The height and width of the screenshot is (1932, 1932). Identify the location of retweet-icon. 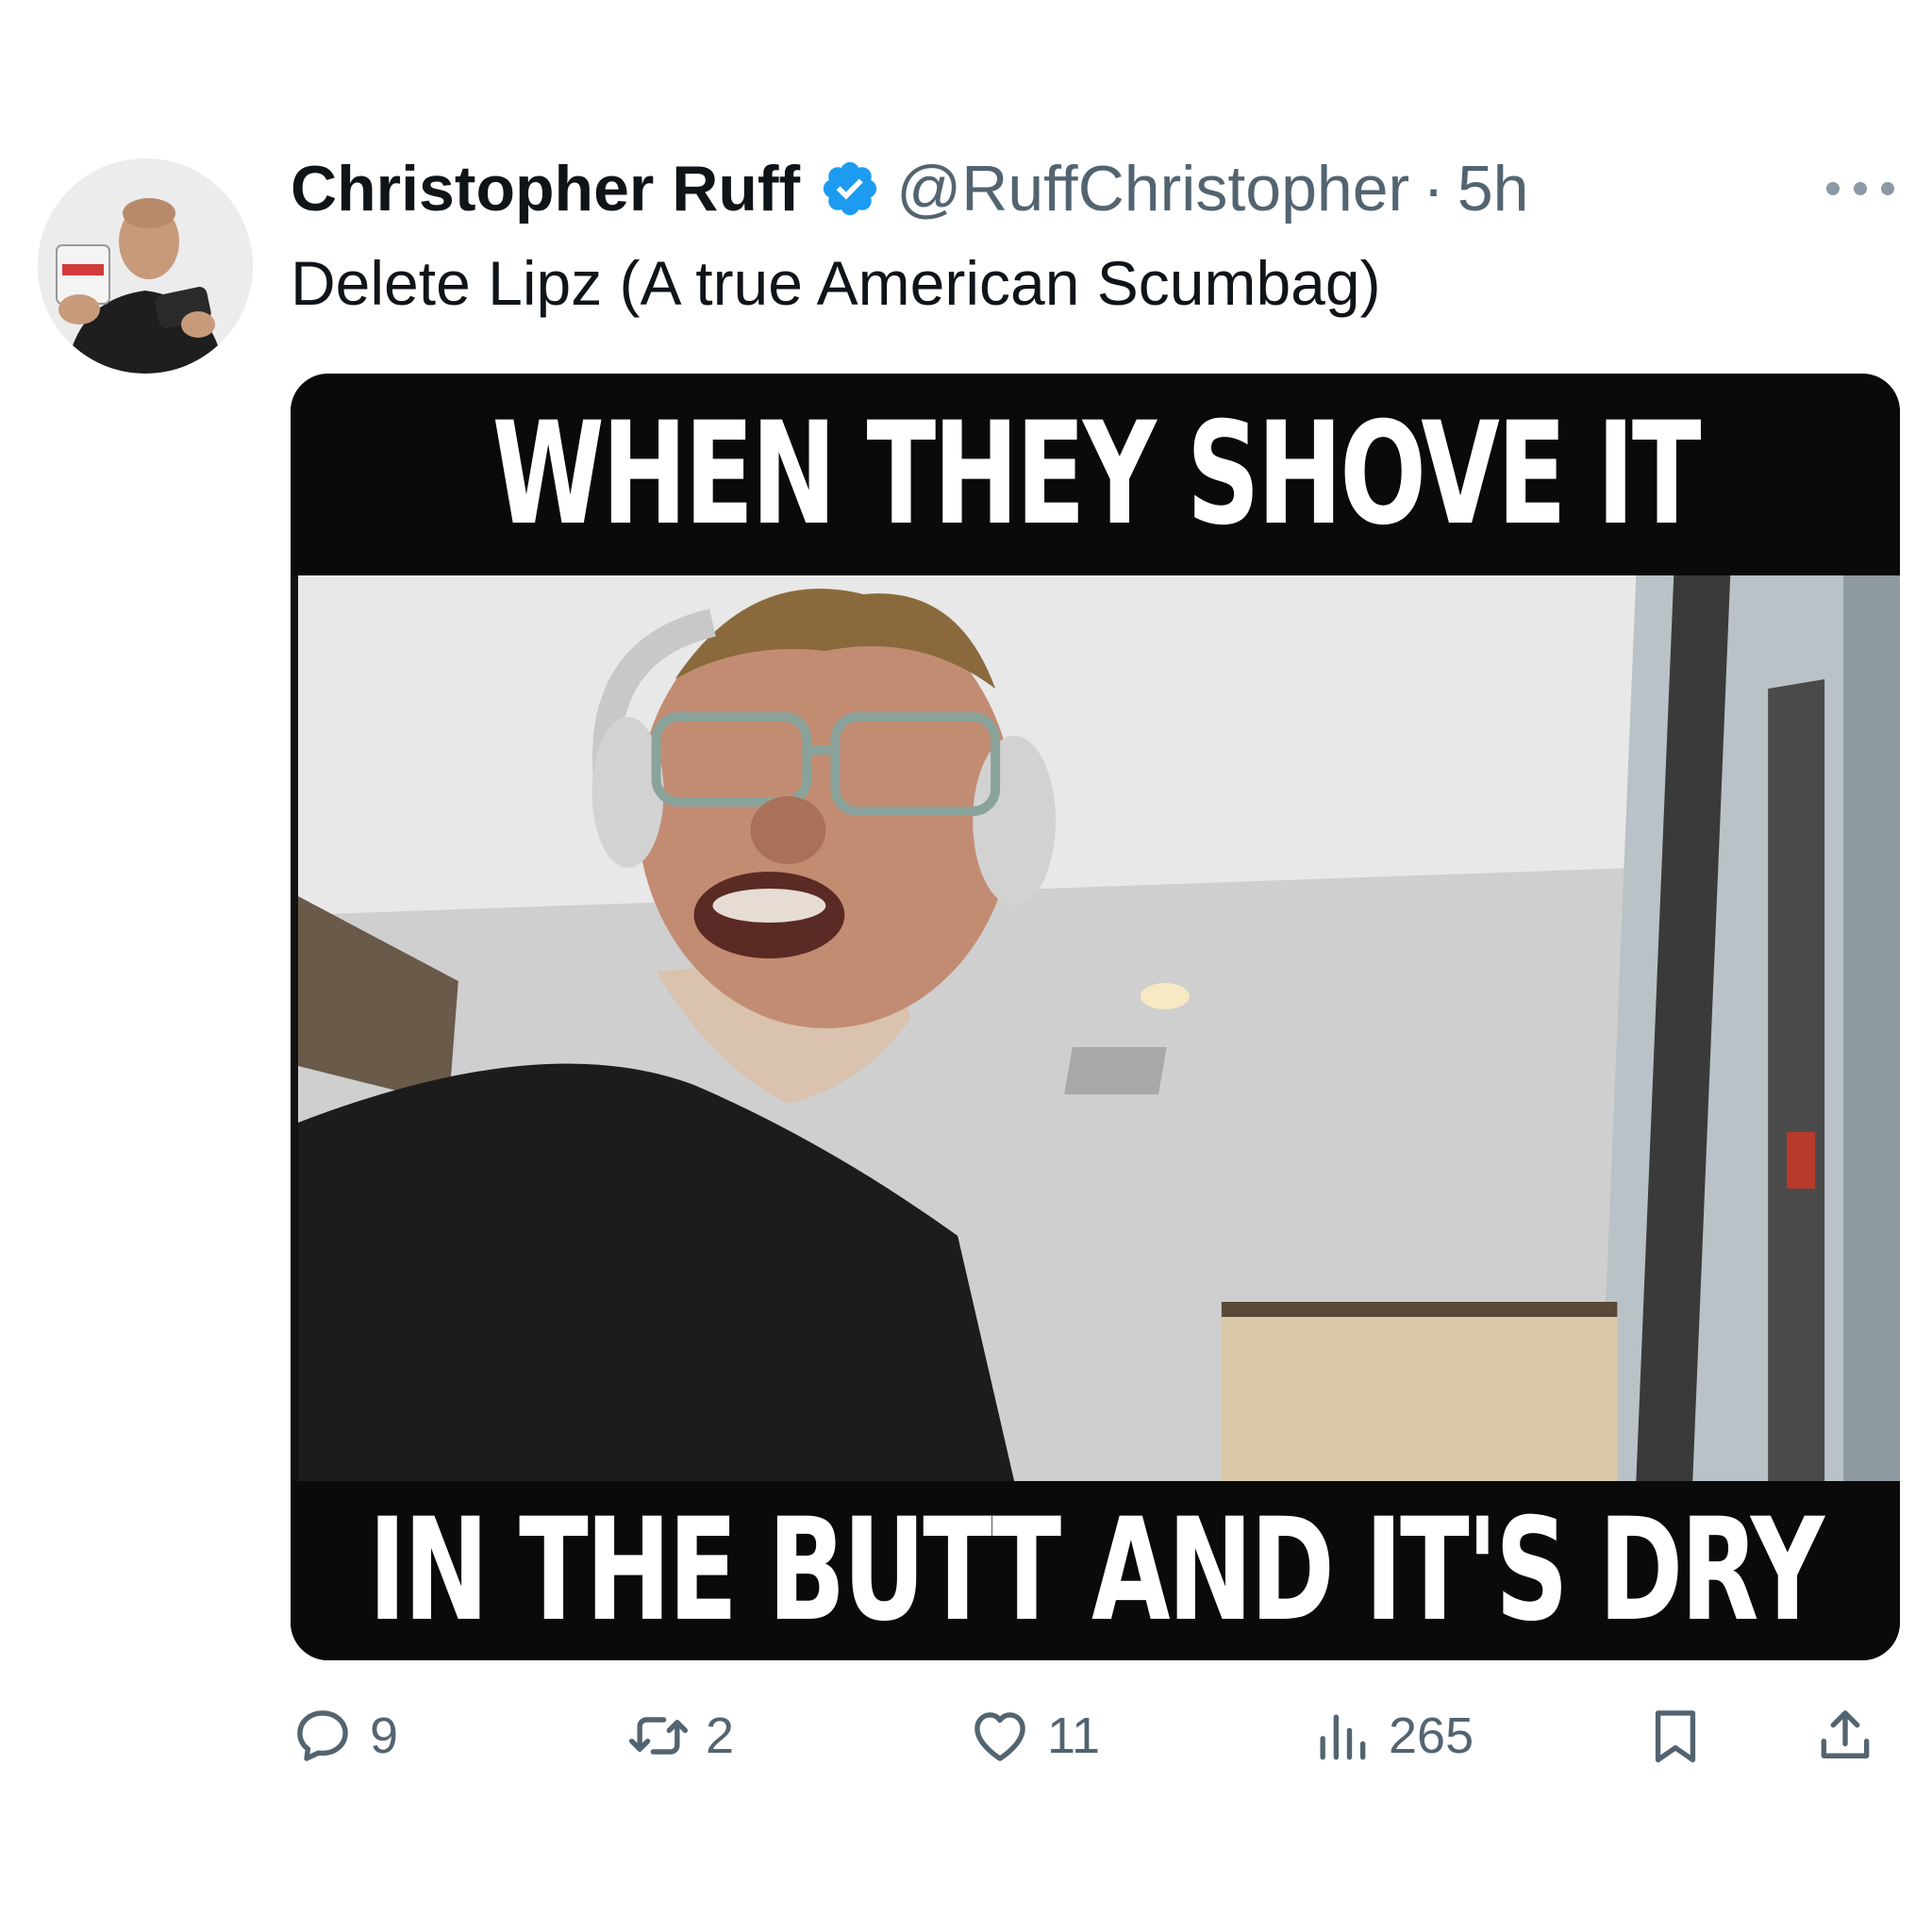
(659, 1736).